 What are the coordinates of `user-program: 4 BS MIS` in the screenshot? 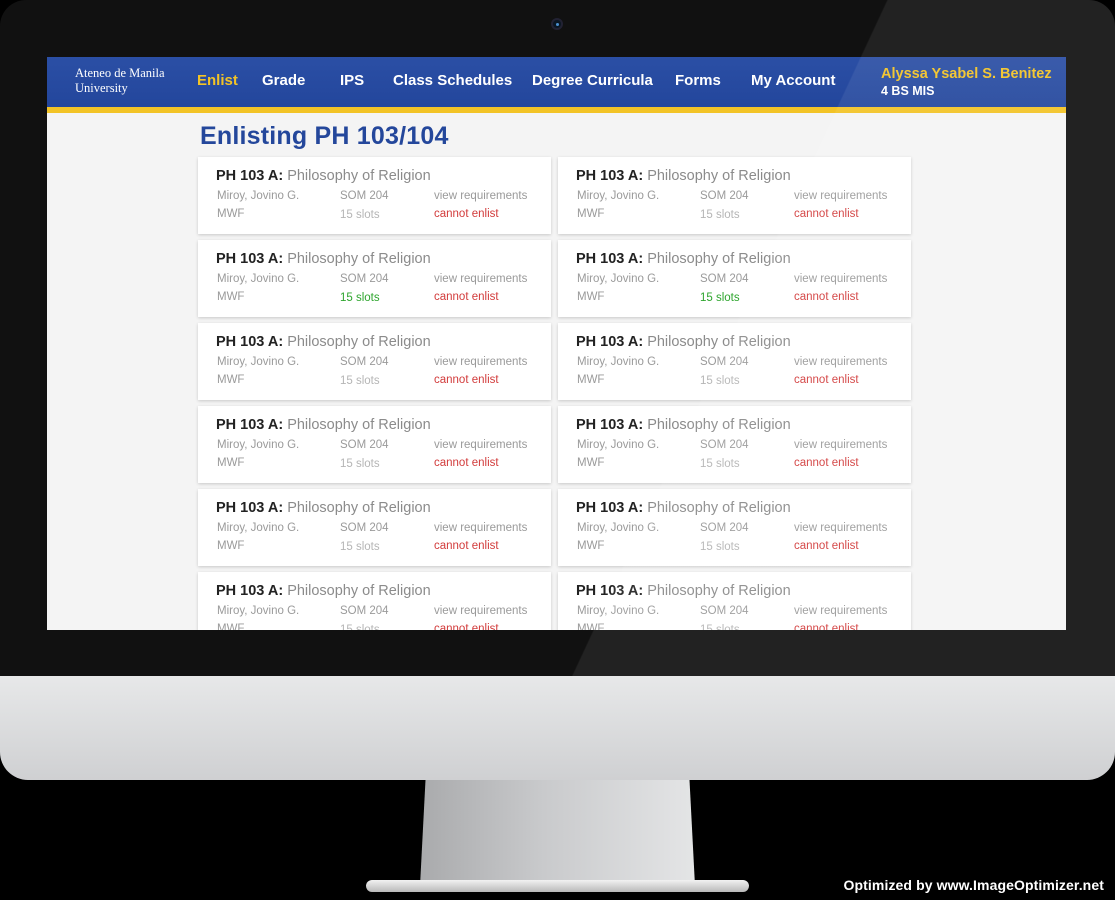 It's located at (908, 91).